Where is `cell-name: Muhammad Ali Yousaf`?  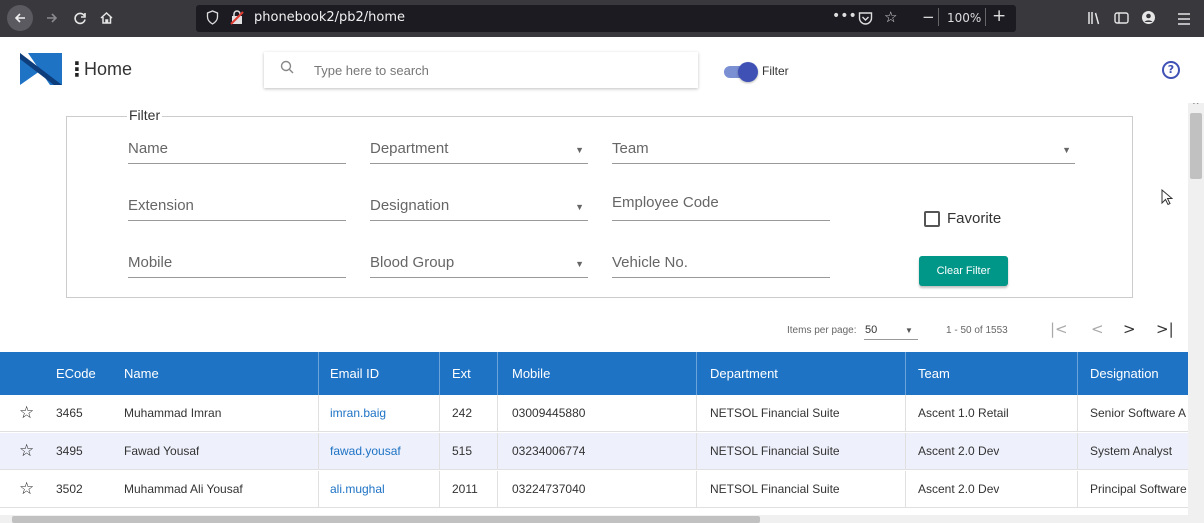 cell-name: Muhammad Ali Yousaf is located at coordinates (183, 489).